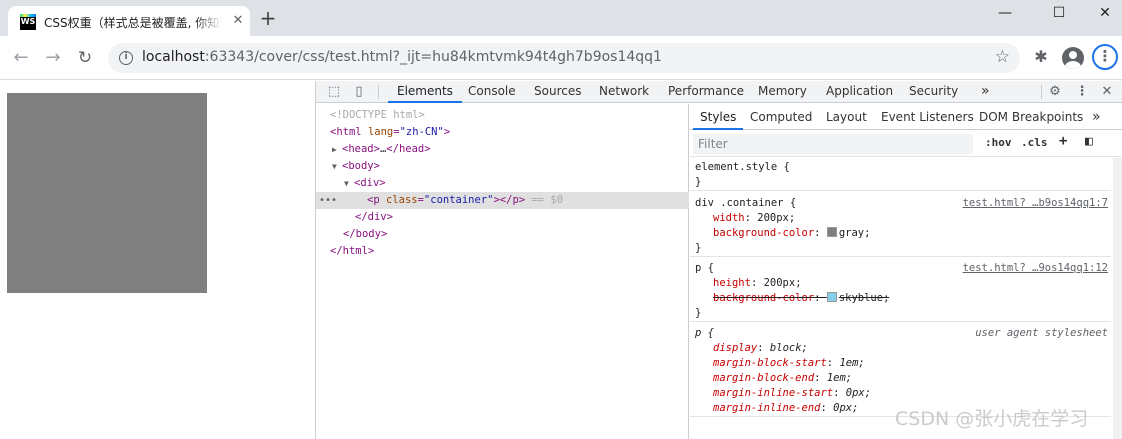  I want to click on toggle-sidebar-icon: ◧, so click(1089, 141).